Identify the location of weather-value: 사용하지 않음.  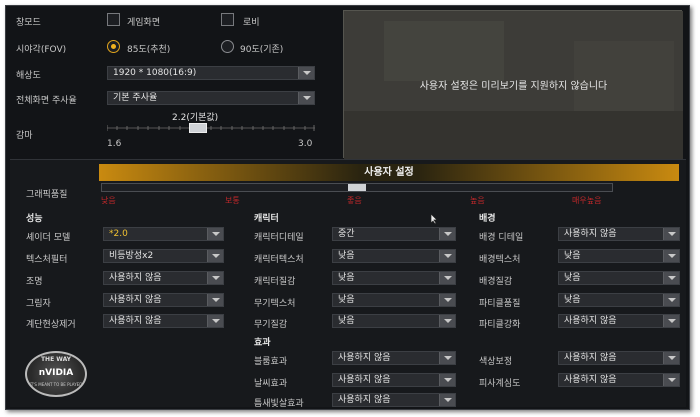
(364, 380).